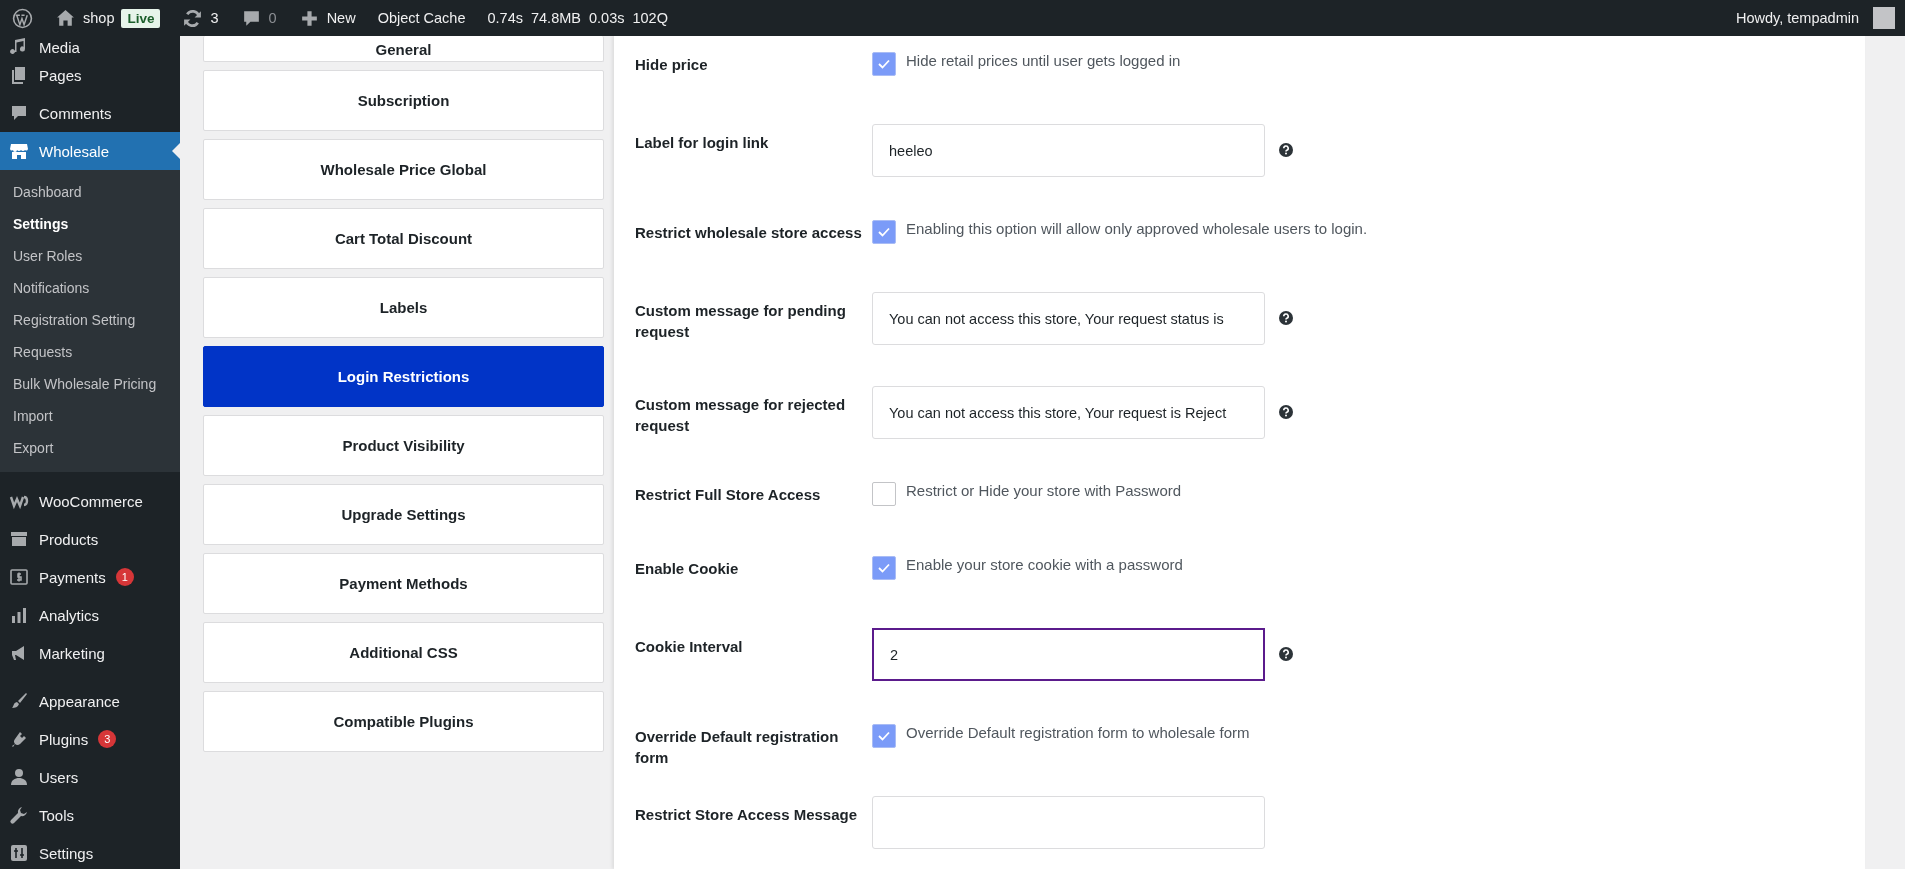 The height and width of the screenshot is (869, 1905). Describe the element at coordinates (107, 739) in the screenshot. I see `count-badge: 3` at that location.